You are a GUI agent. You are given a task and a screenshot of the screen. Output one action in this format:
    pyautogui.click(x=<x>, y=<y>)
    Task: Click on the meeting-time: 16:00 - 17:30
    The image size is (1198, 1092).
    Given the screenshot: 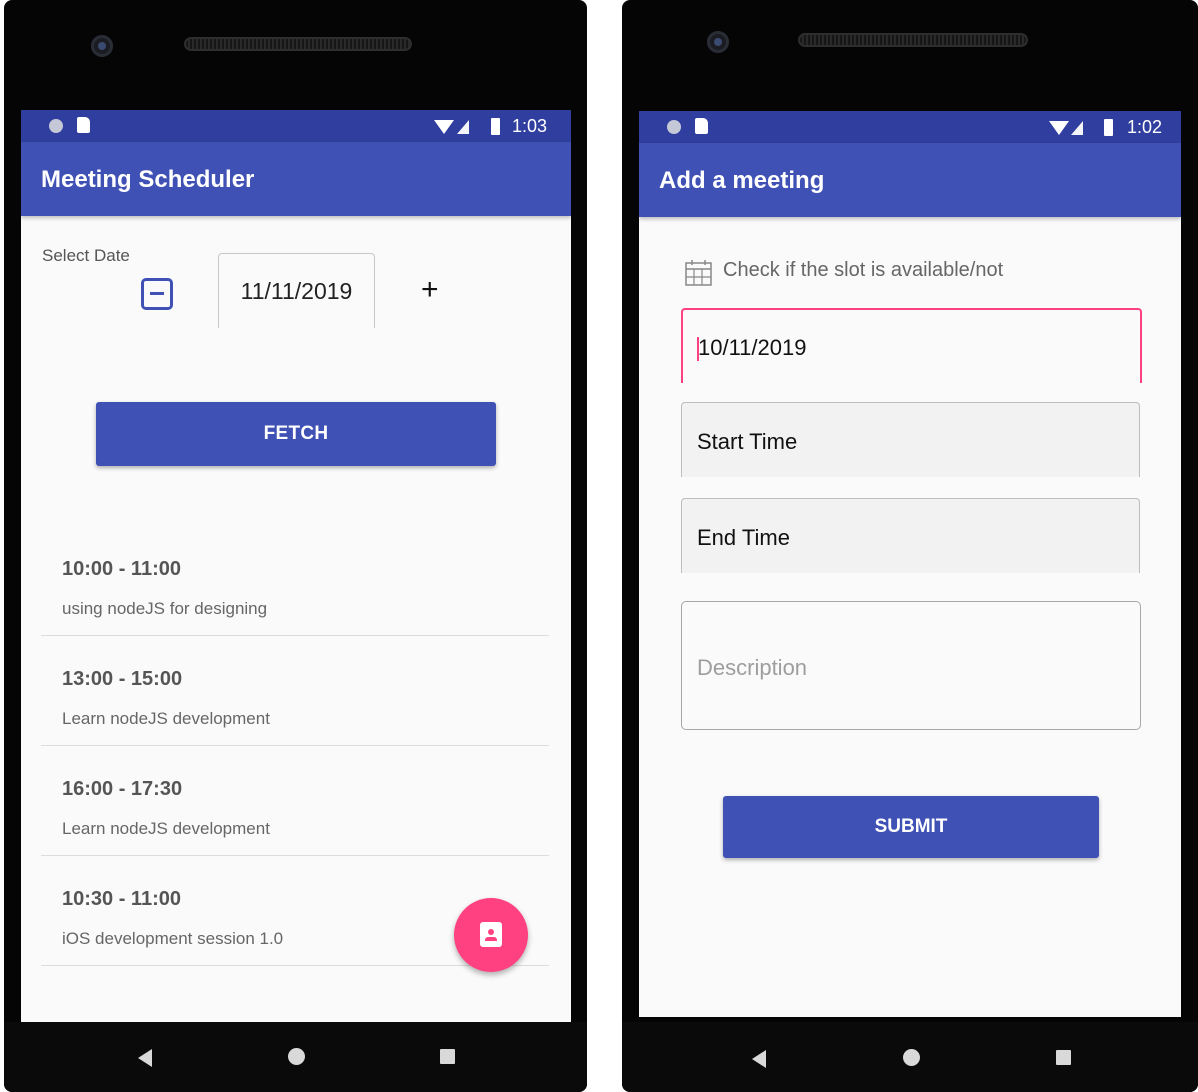 What is the action you would take?
    pyautogui.click(x=122, y=789)
    